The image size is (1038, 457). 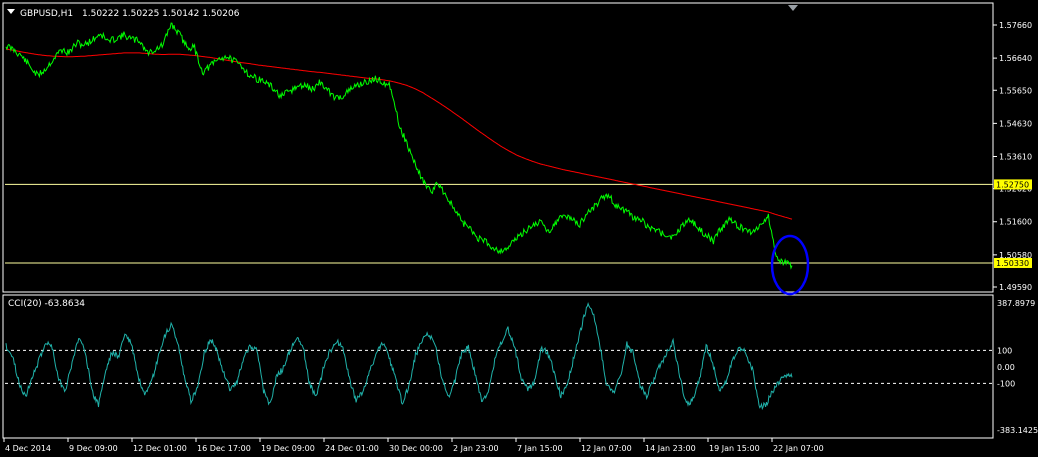 I want to click on price-tick-label: 1.55650, so click(x=1015, y=90).